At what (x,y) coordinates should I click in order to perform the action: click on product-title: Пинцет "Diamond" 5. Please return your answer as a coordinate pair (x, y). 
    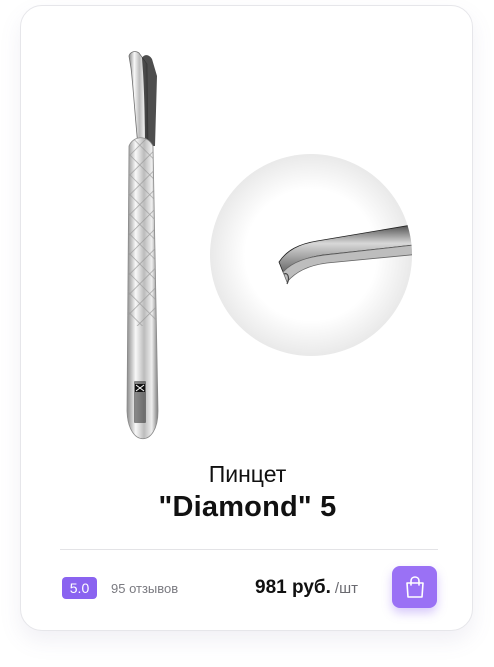
    Looking at the image, I should click on (247, 492).